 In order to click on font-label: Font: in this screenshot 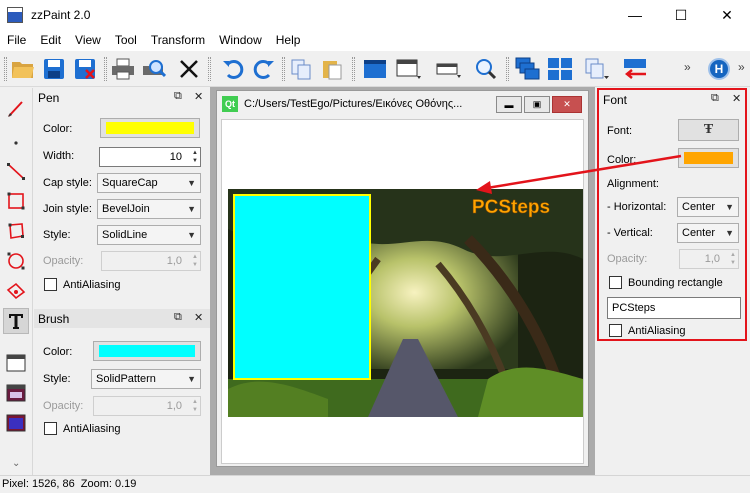, I will do `click(620, 131)`.